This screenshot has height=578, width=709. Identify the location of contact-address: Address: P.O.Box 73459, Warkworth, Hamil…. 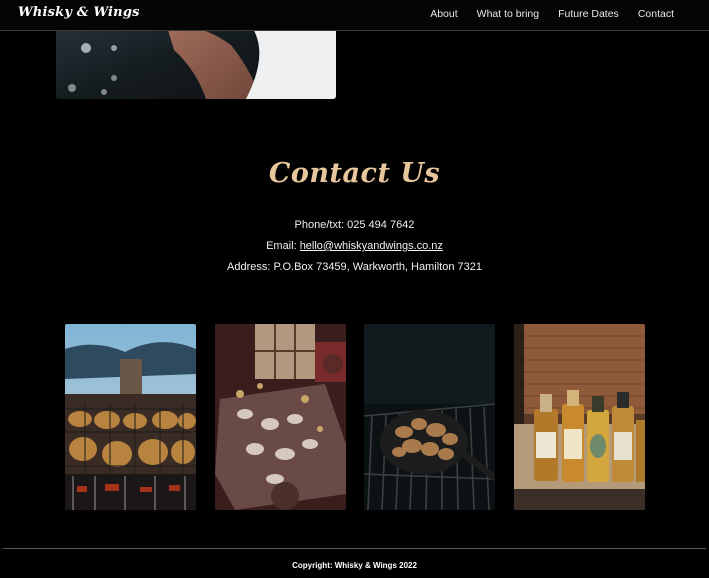
(354, 267).